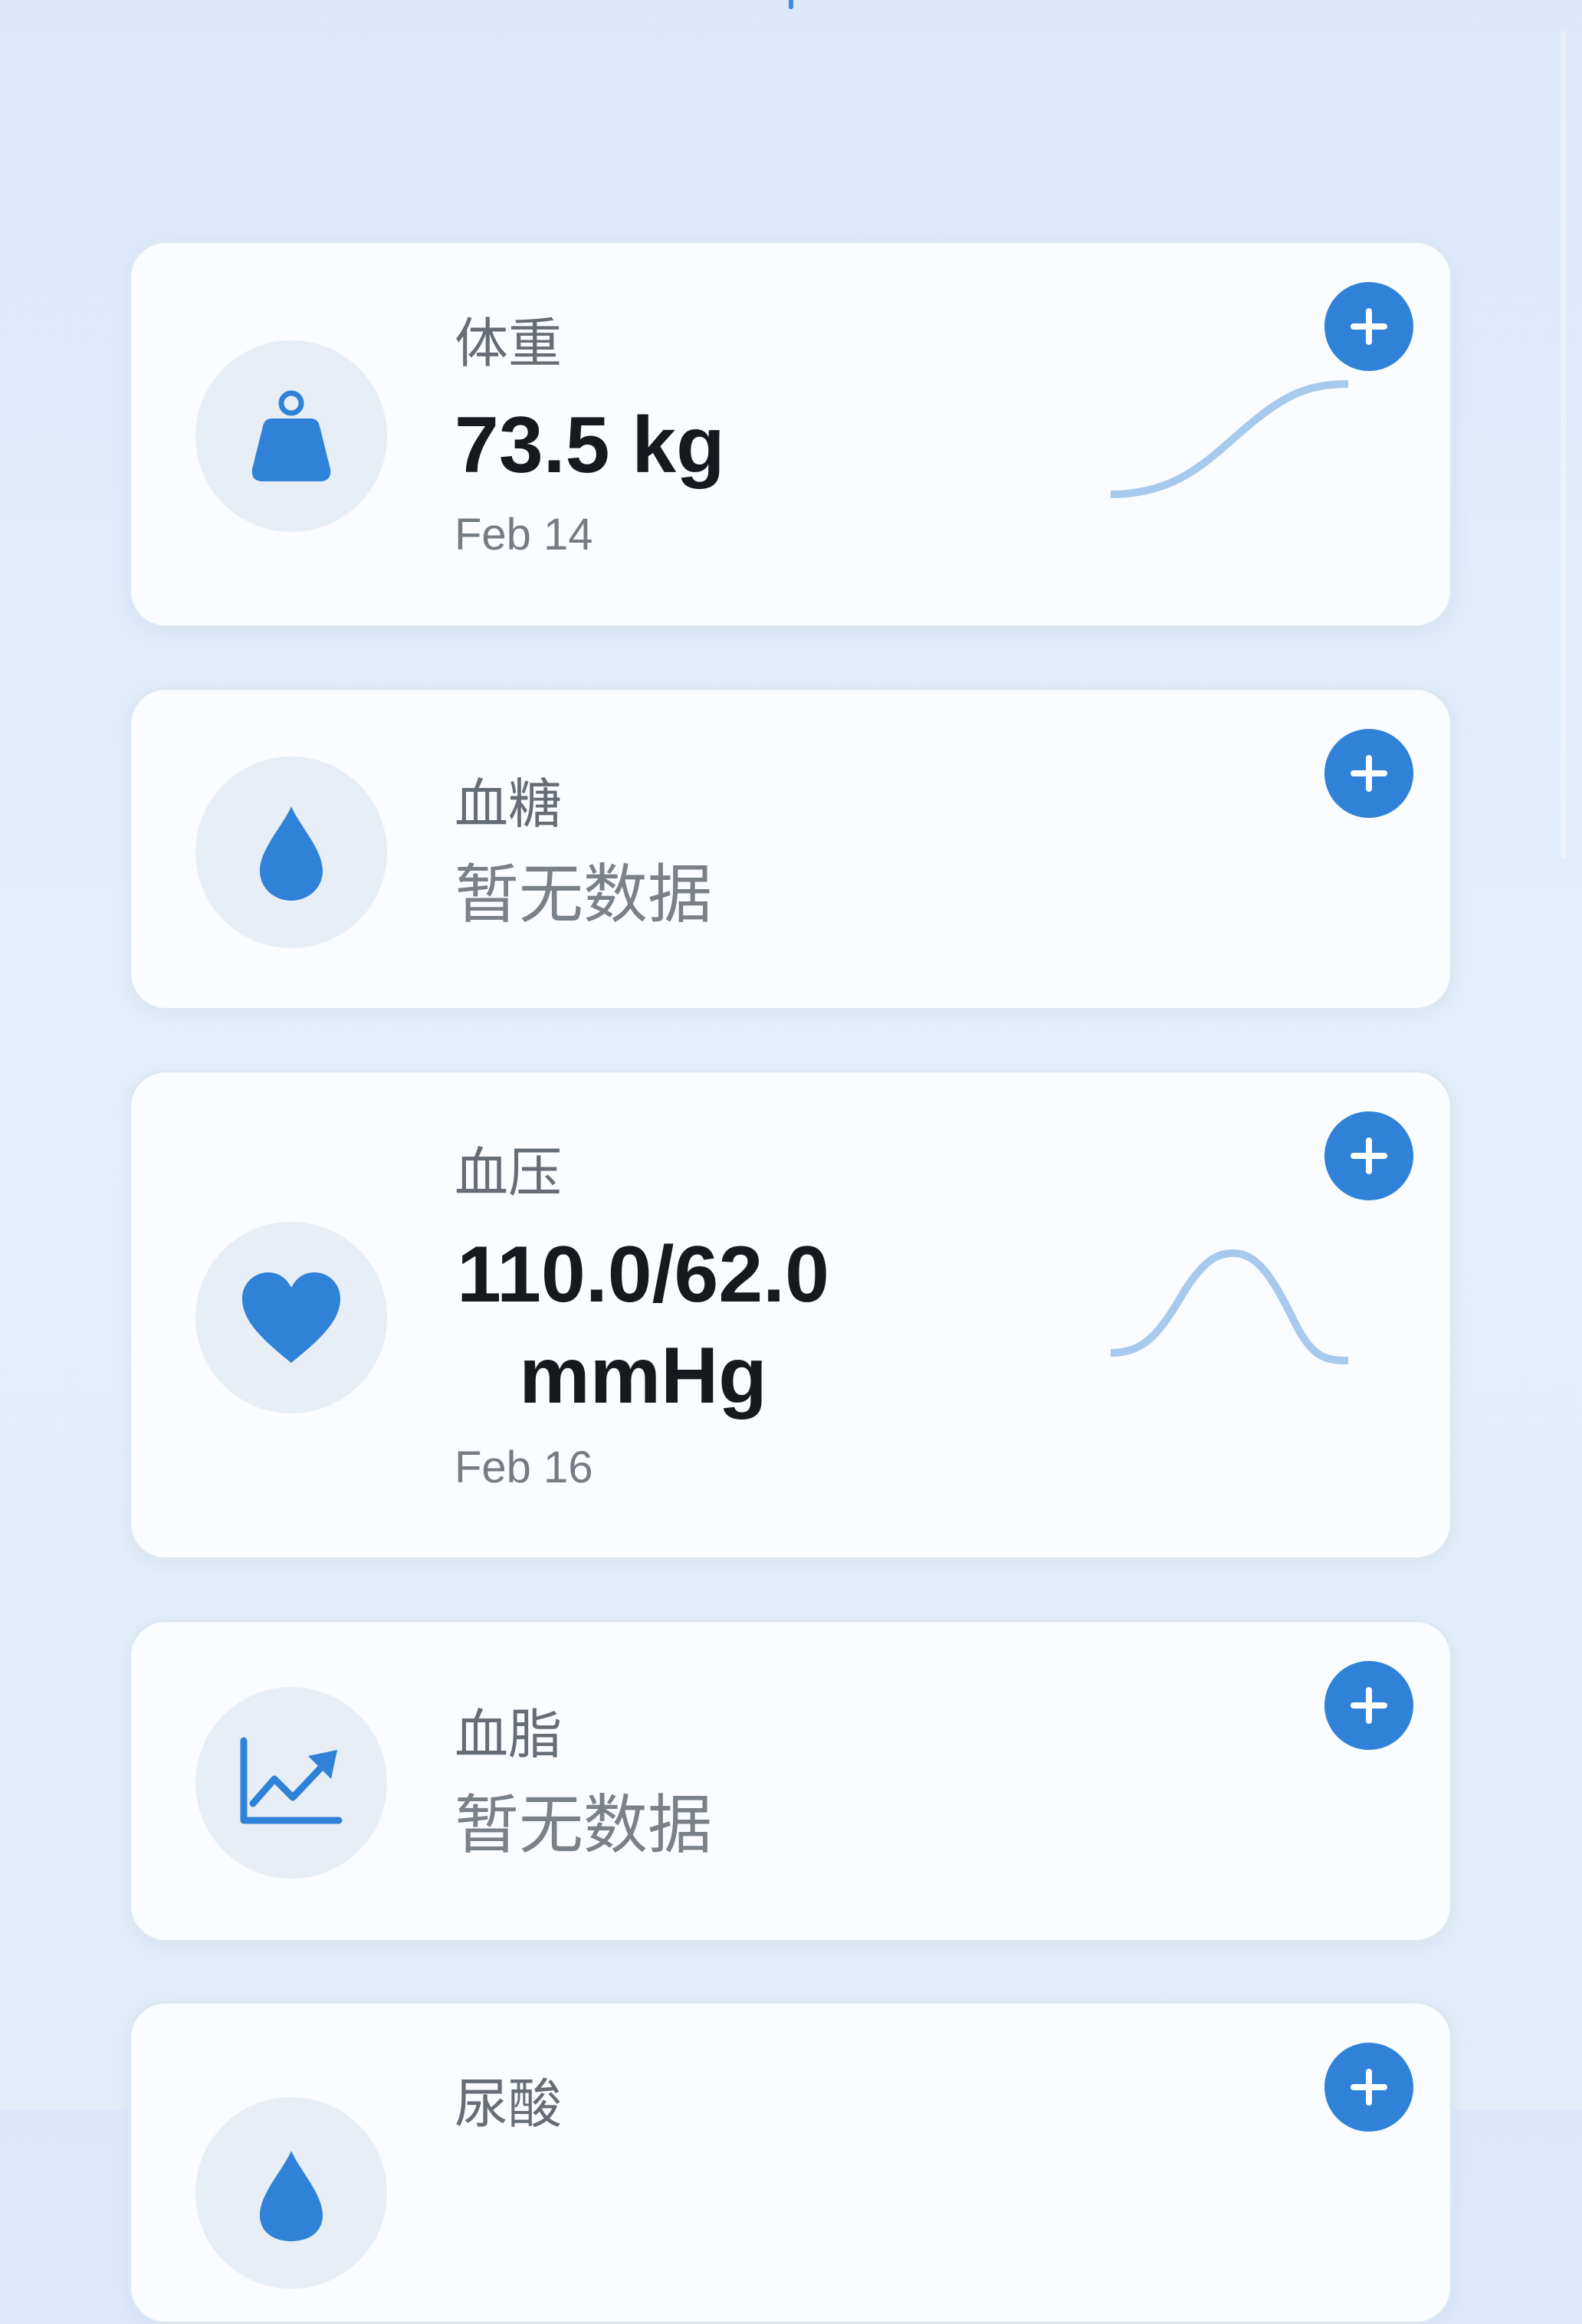 This screenshot has width=1582, height=2324. What do you see at coordinates (291, 1780) in the screenshot?
I see `trend-chart-icon` at bounding box center [291, 1780].